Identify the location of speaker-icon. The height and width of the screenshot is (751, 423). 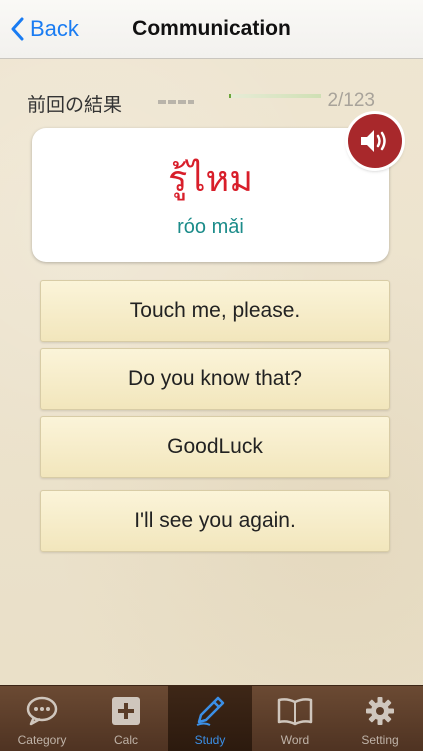
(373, 141).